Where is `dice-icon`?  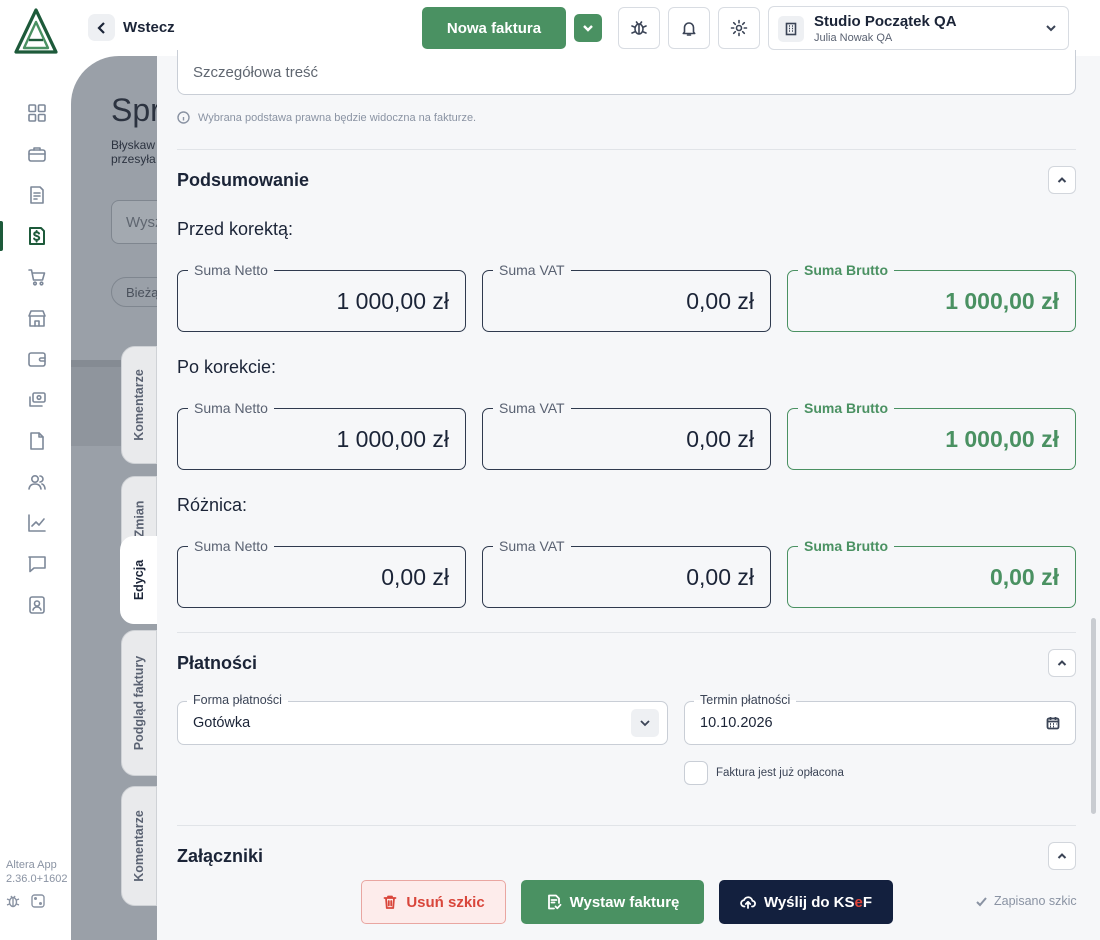 dice-icon is located at coordinates (38, 901).